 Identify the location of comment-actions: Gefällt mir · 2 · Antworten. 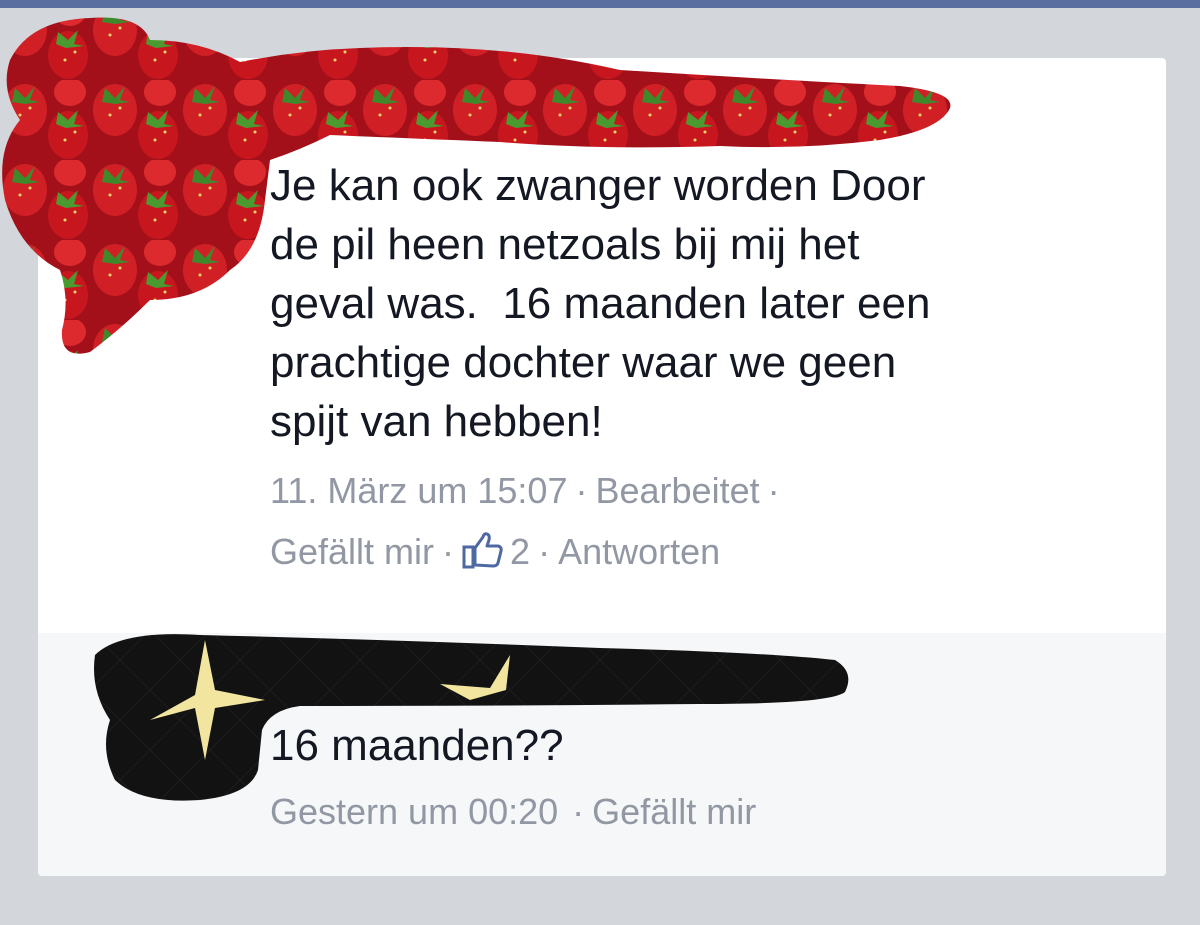
(495, 551).